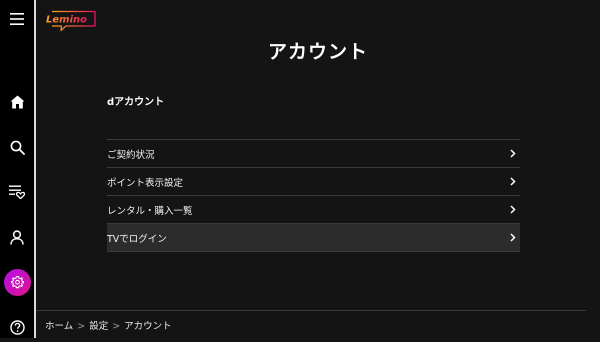 This screenshot has width=600, height=342. I want to click on gear-icon, so click(17, 281).